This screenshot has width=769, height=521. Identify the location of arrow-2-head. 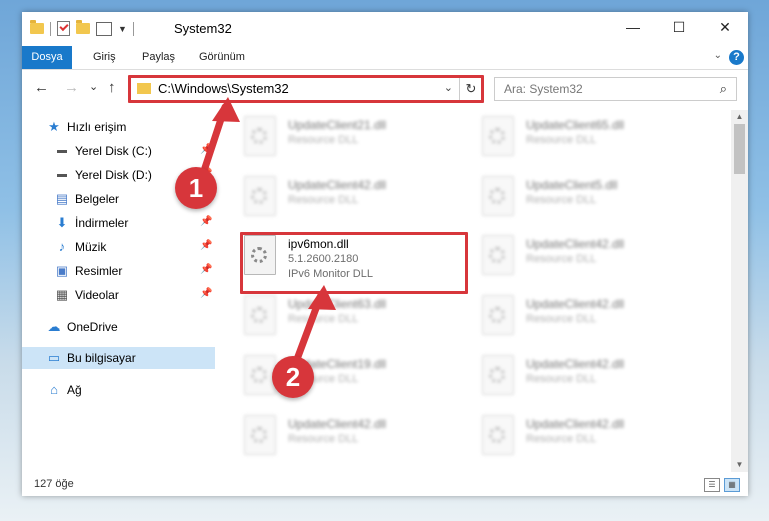
(322, 297).